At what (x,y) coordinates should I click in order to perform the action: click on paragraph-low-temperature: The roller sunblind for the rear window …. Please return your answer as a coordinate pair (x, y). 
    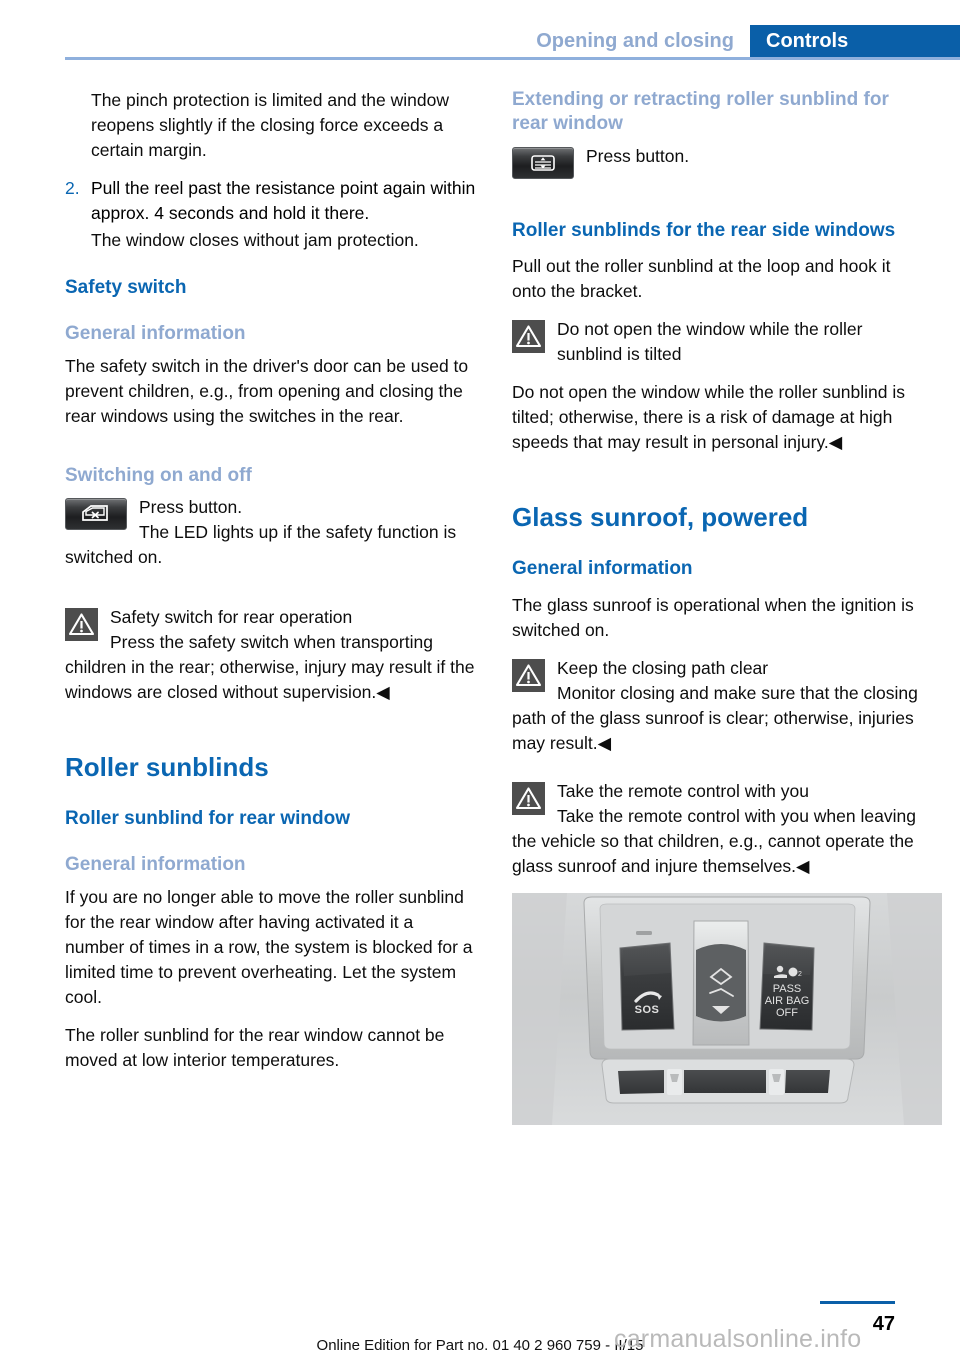
    Looking at the image, I should click on (255, 1047).